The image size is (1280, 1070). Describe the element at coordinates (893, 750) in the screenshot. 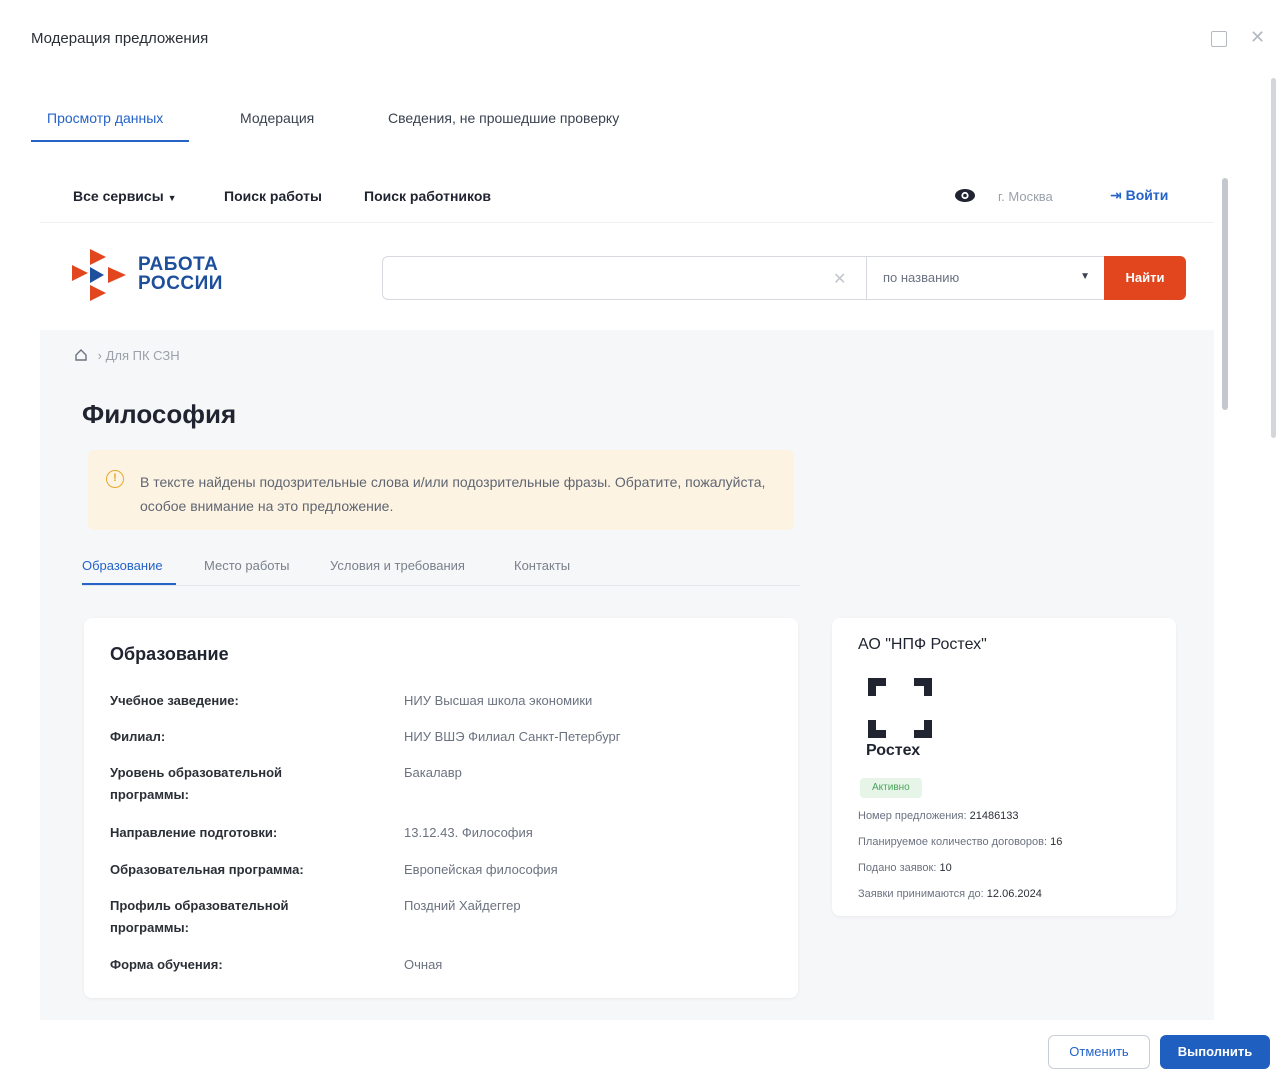

I see `employer-logo-text: Ростех` at that location.